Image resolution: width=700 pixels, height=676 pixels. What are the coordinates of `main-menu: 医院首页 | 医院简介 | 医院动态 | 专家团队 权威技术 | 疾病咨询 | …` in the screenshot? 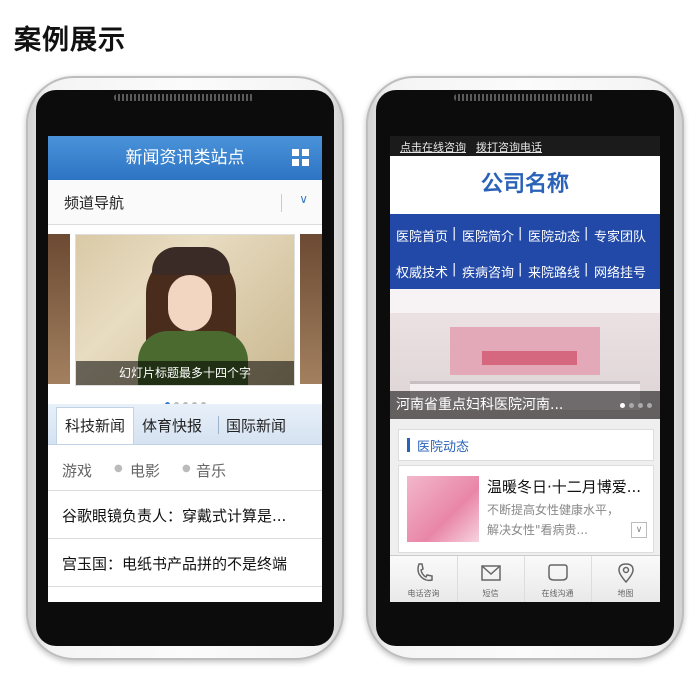 It's located at (525, 251).